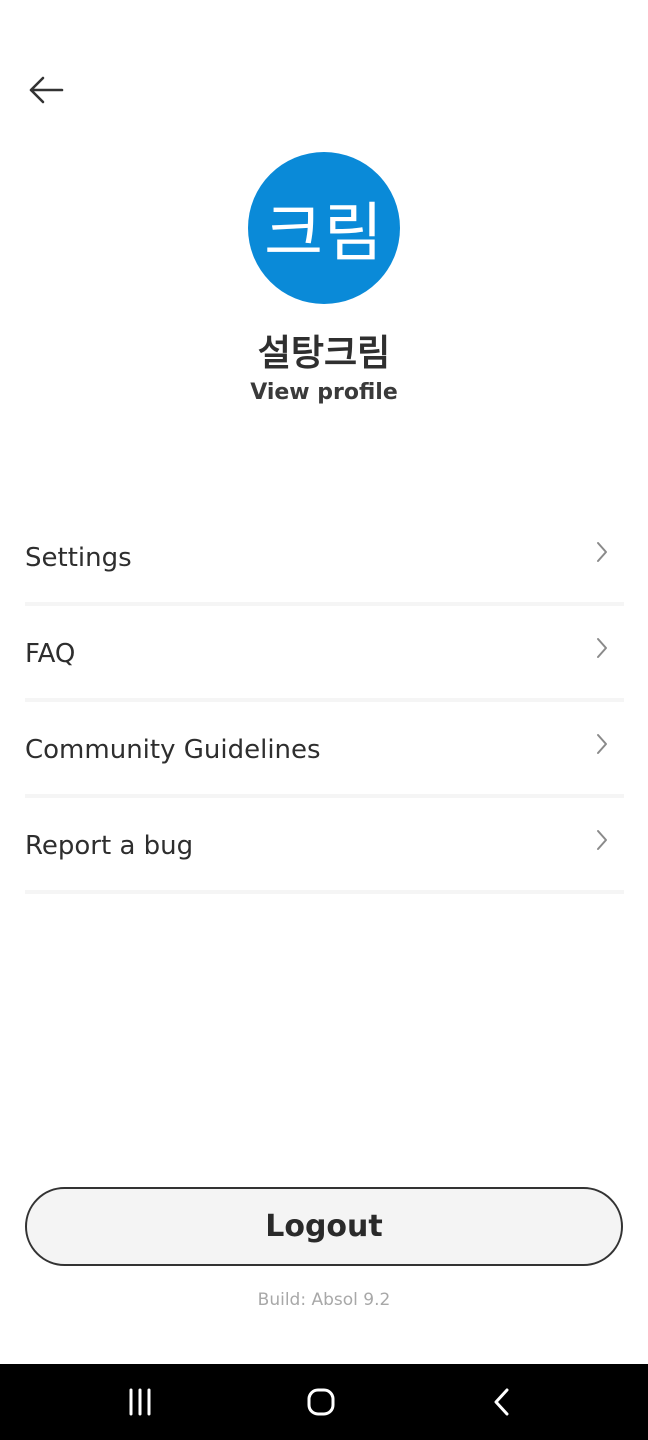 This screenshot has height=1440, width=648. Describe the element at coordinates (173, 750) in the screenshot. I see `menu-item-label: Community Guidelines` at that location.